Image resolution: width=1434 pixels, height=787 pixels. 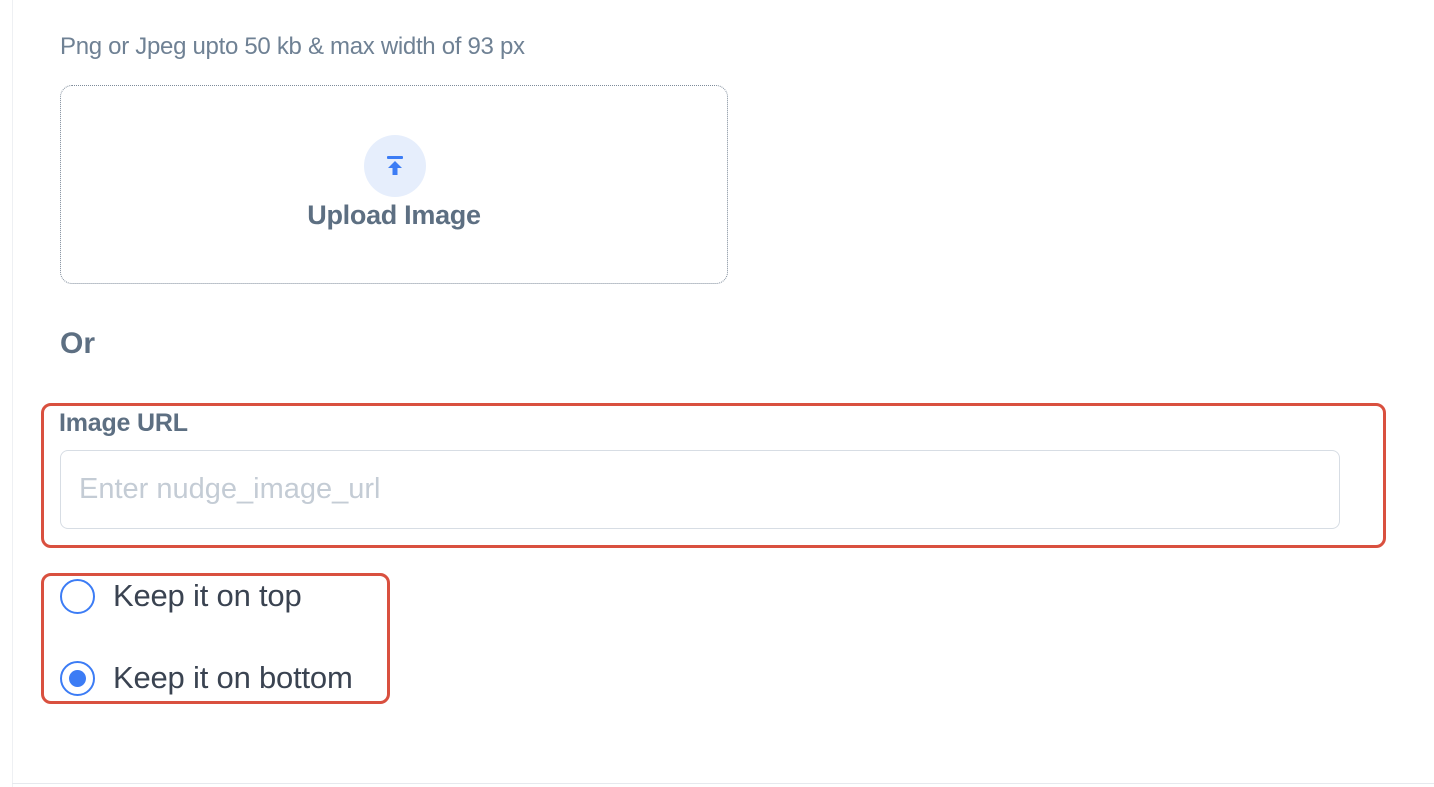 What do you see at coordinates (207, 595) in the screenshot?
I see `radio-keep-on-top-label: Keep it on top` at bounding box center [207, 595].